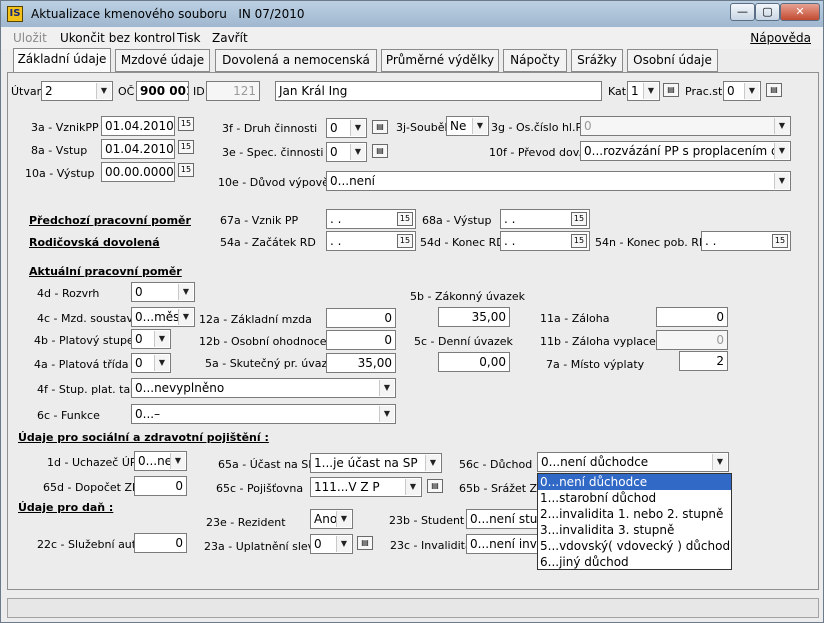 The image size is (824, 623). I want to click on employee-name-field: Jan Král Ing, so click(438, 91).